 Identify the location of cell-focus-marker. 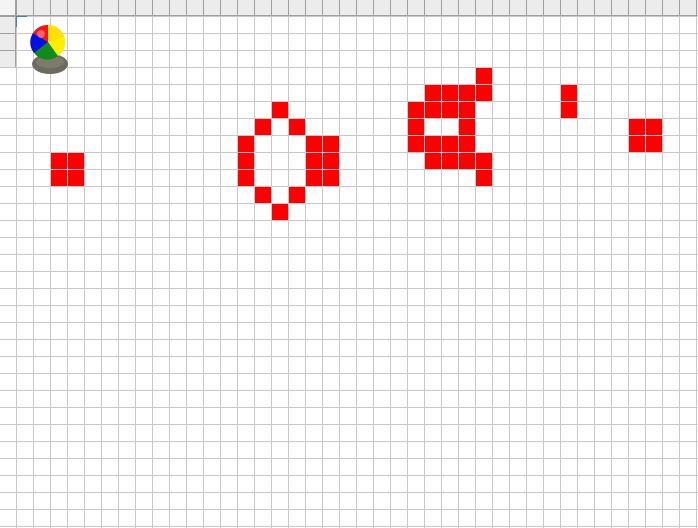
(21, 21).